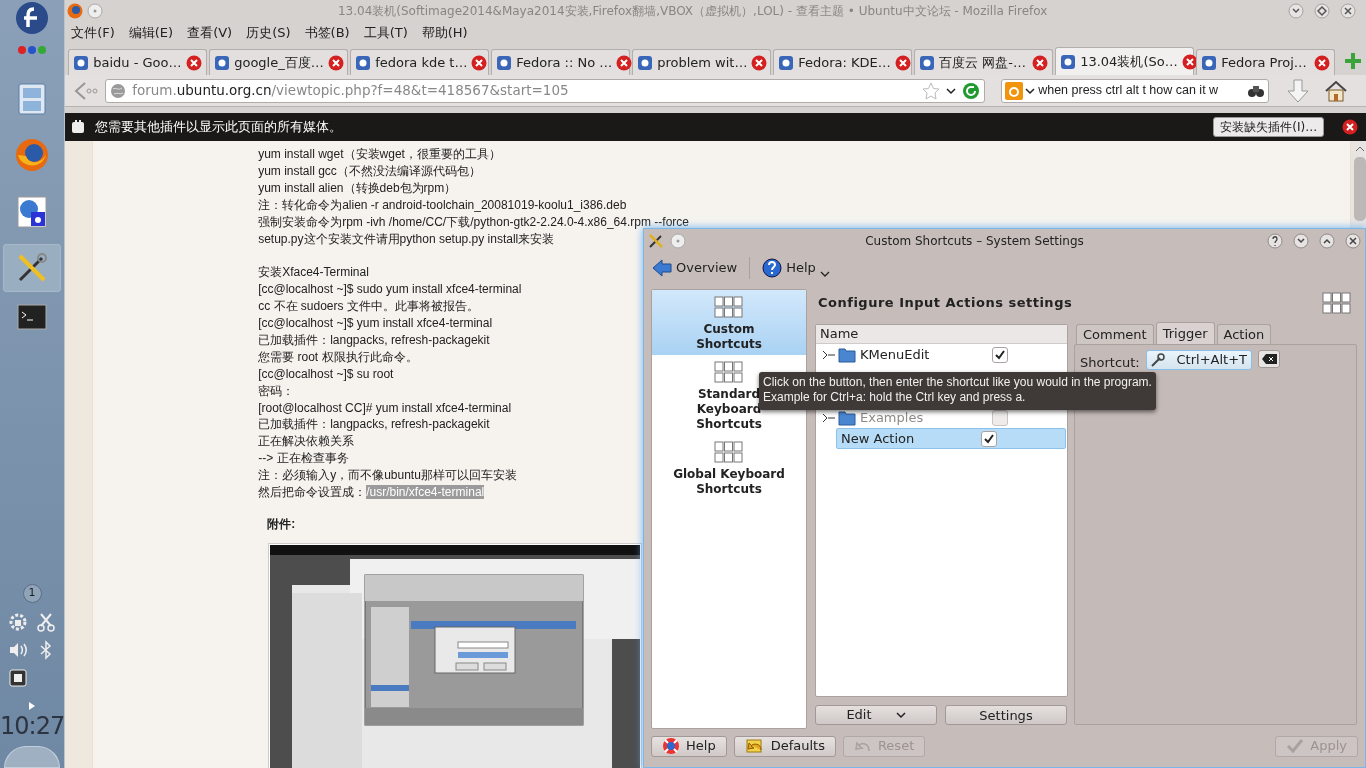  What do you see at coordinates (327, 33) in the screenshot?
I see `menu-item: 书签(B)` at bounding box center [327, 33].